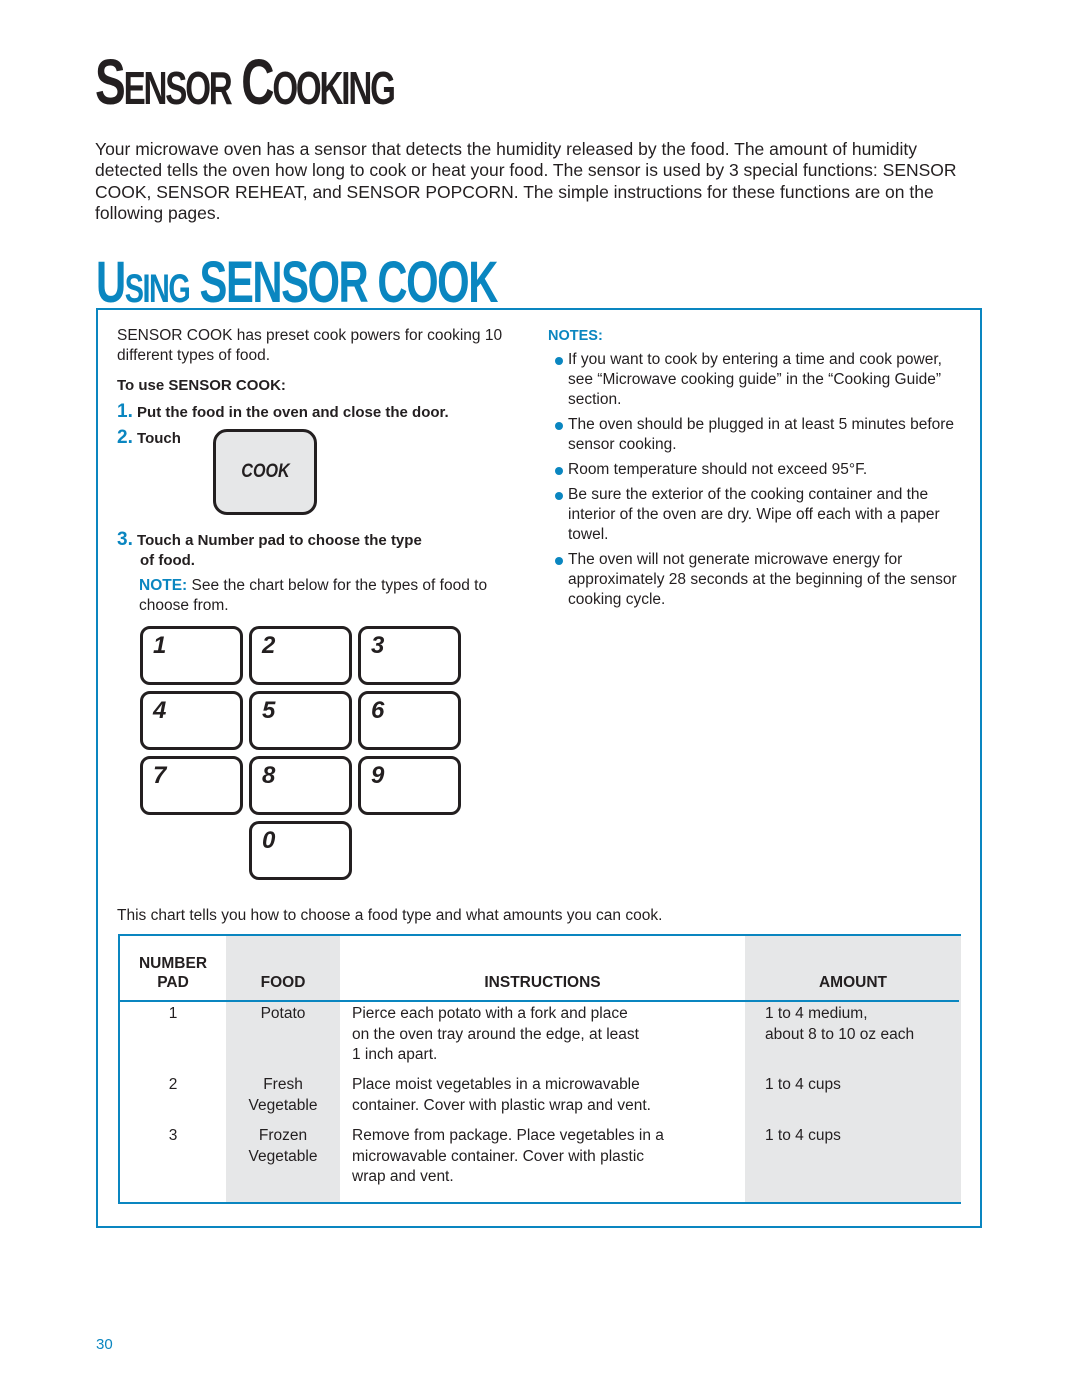 This screenshot has height=1397, width=1080. I want to click on header-instructions: INSTRUCTIONS, so click(542, 982).